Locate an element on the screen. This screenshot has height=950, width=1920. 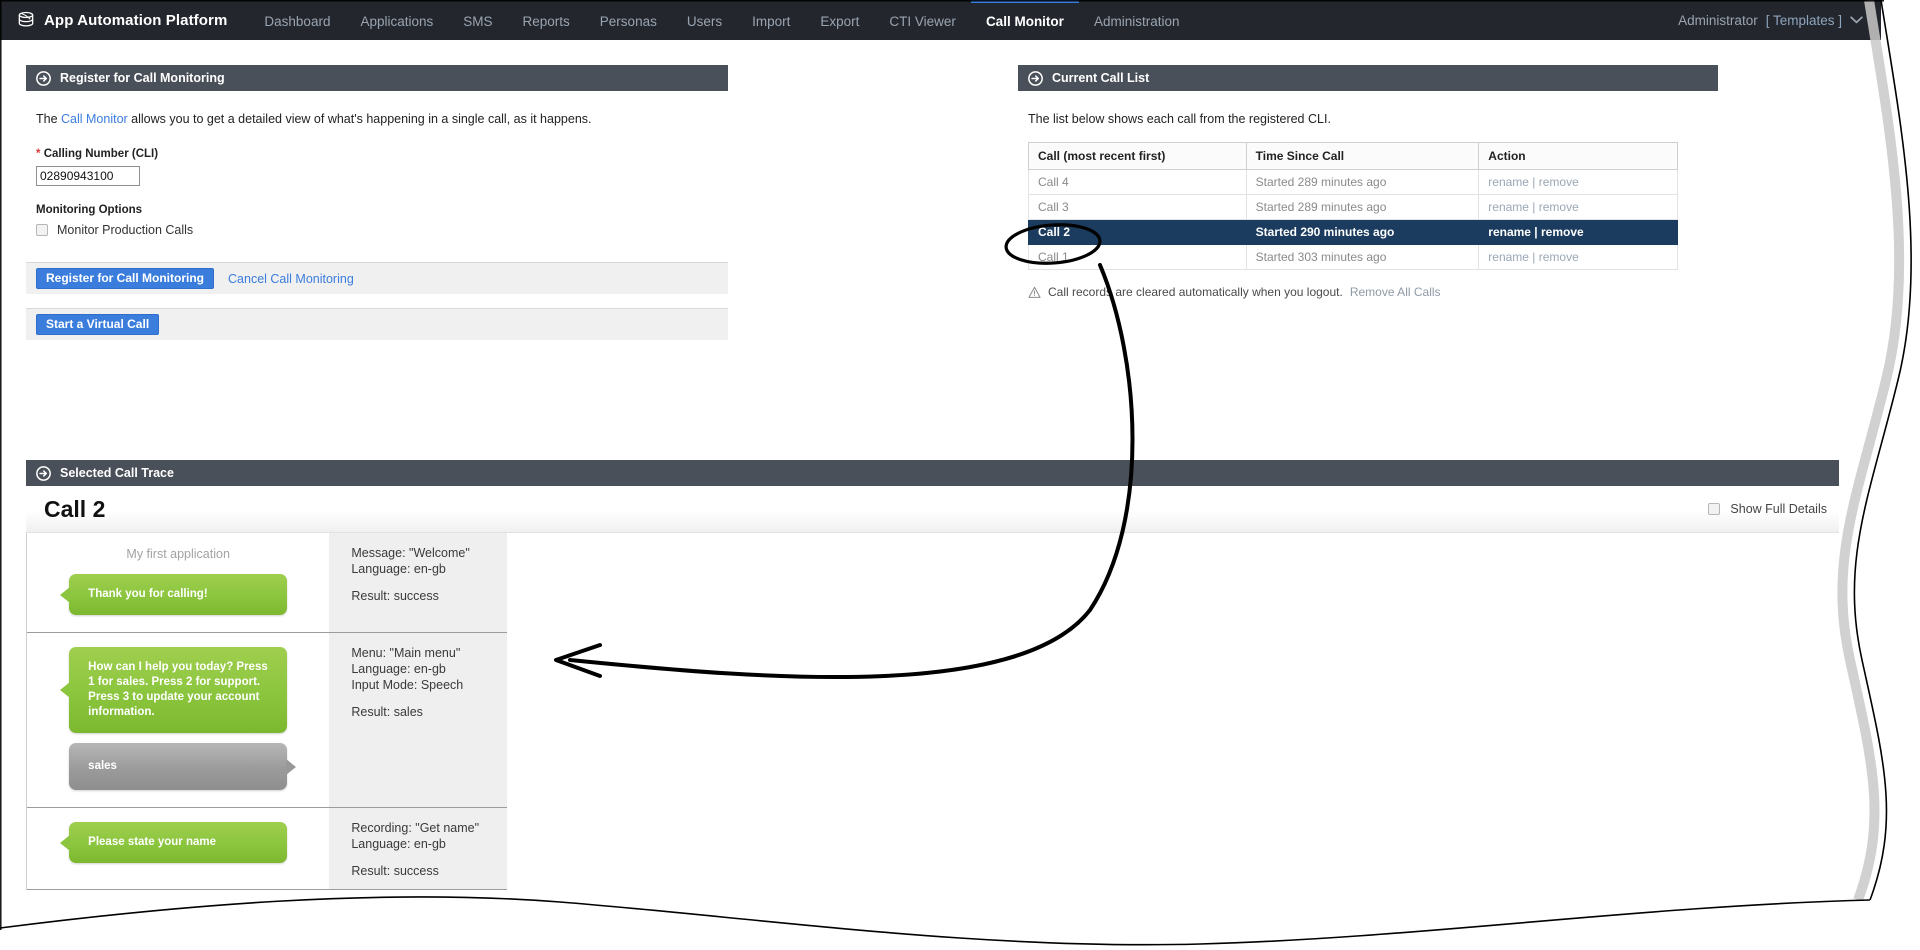
detail-line: Language: en-gb is located at coordinates (398, 569).